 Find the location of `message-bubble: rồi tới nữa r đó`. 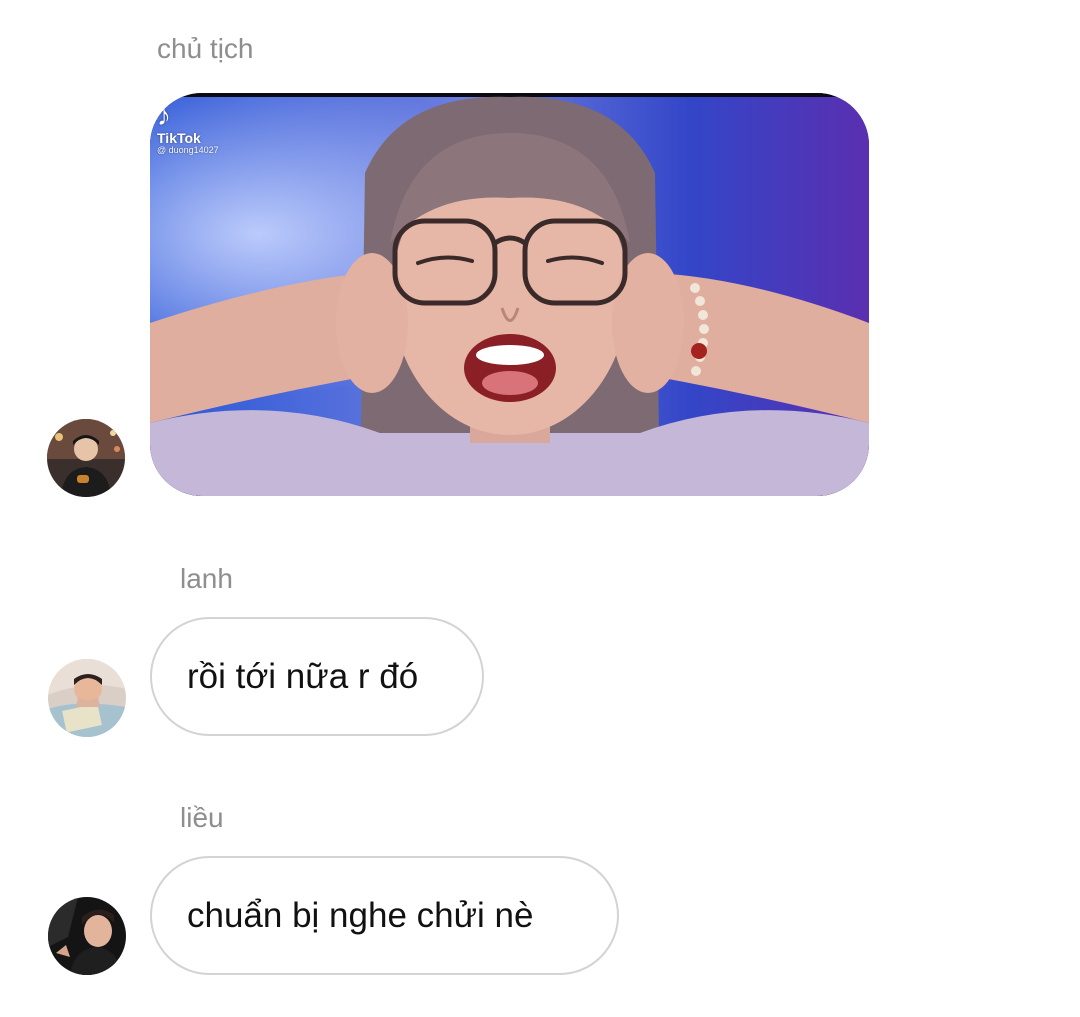

message-bubble: rồi tới nữa r đó is located at coordinates (317, 676).